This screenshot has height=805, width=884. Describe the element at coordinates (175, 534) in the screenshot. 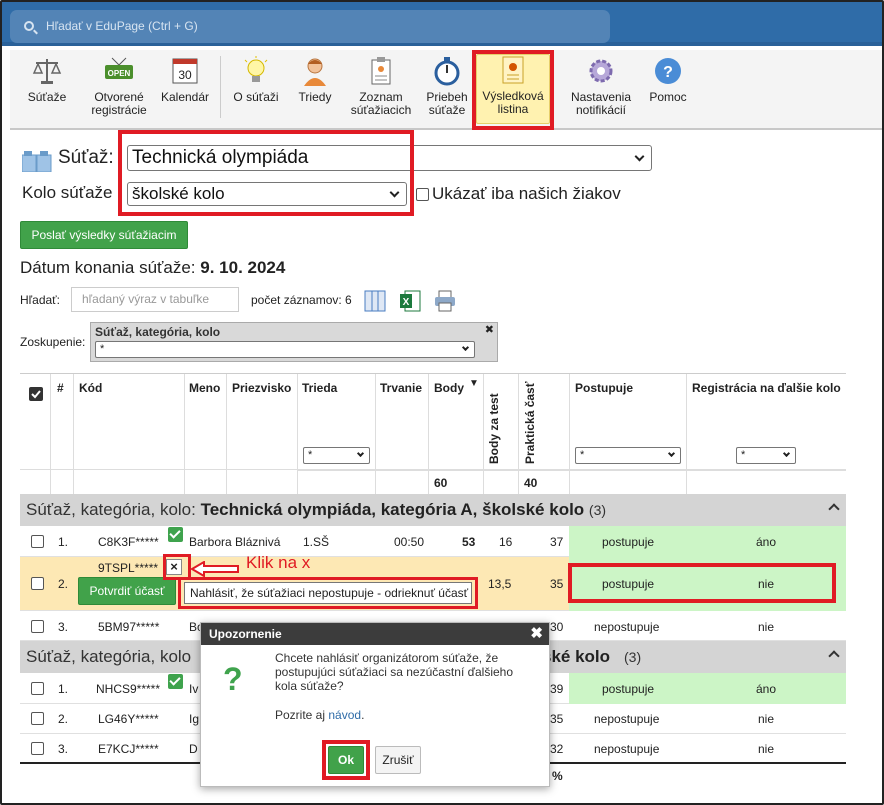

I see `check-icon` at that location.